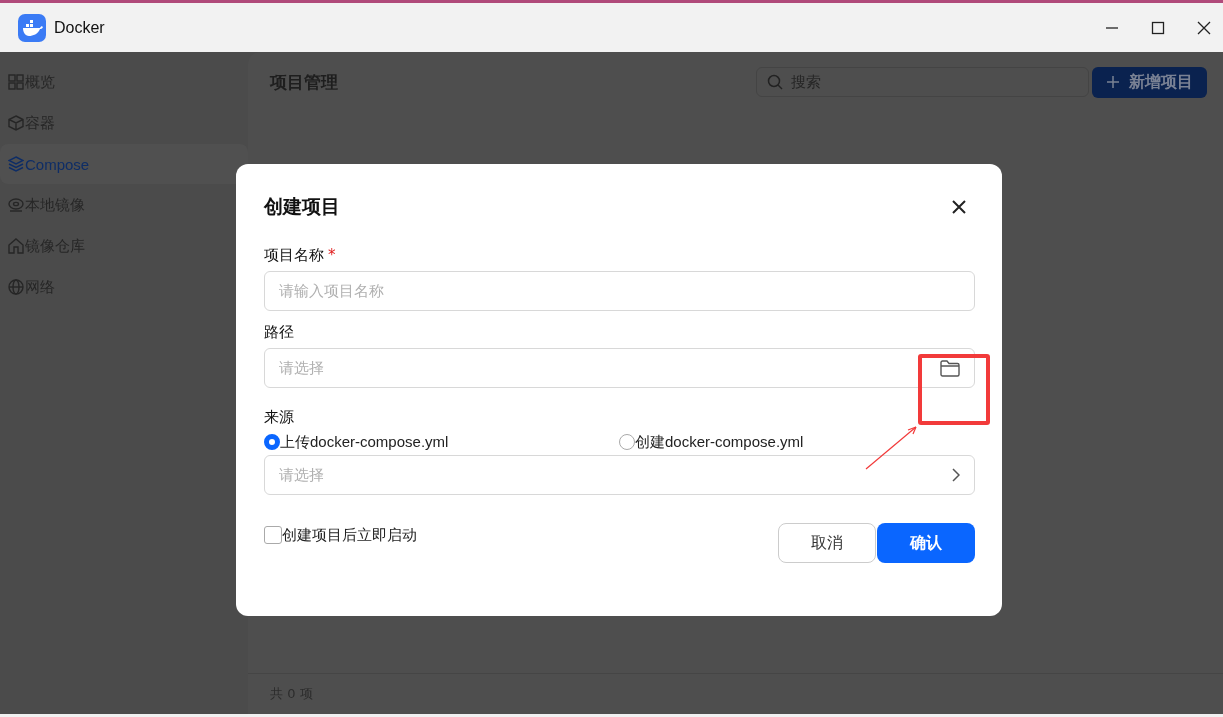  I want to click on maximize-icon, so click(1158, 27).